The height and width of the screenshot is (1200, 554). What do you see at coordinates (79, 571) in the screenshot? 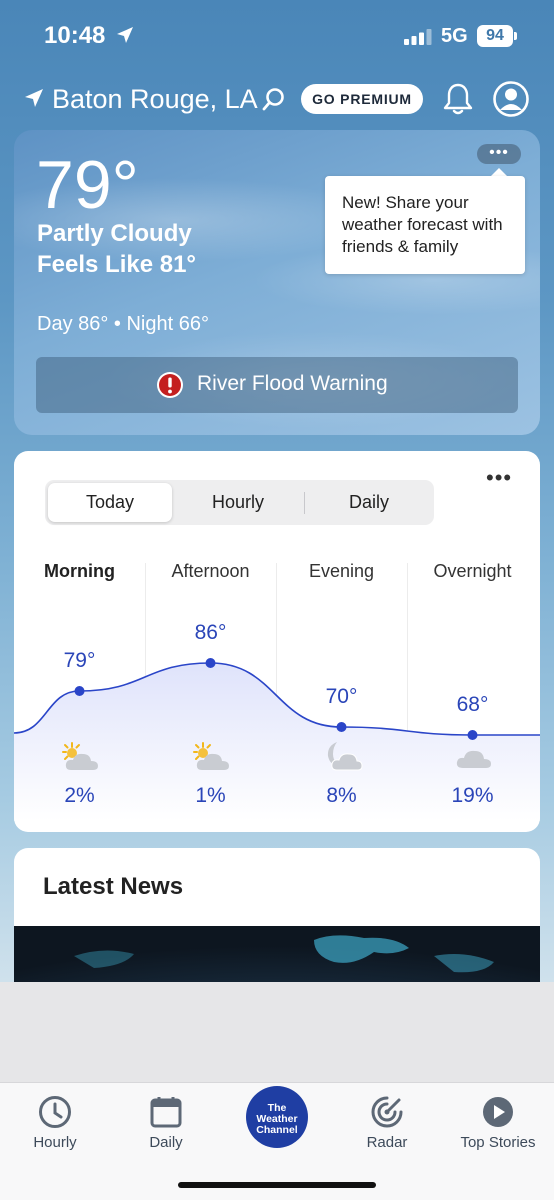
I see `period-morning: Morning` at bounding box center [79, 571].